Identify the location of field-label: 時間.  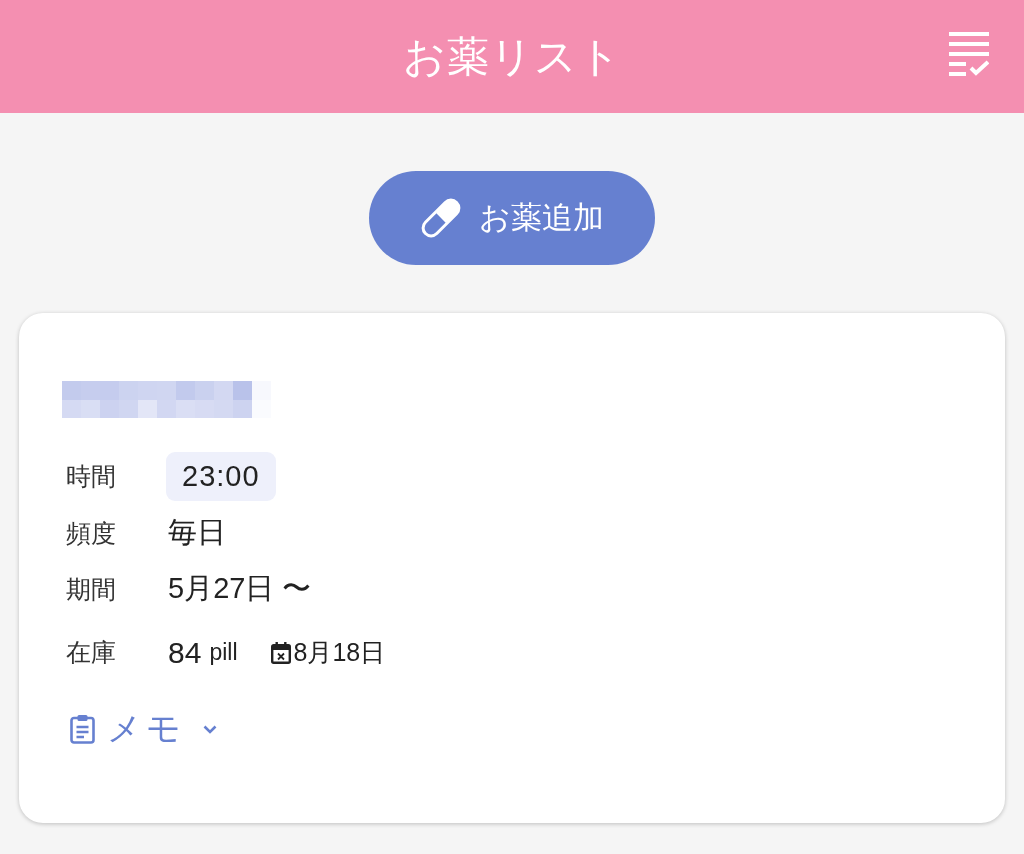
(91, 476).